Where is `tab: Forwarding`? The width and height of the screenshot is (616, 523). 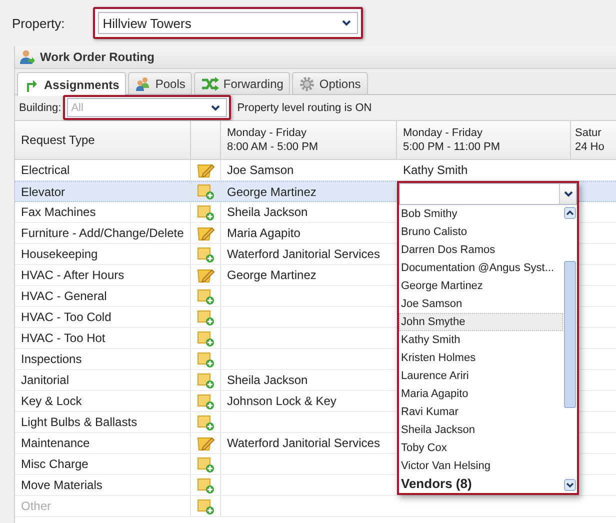
tab: Forwarding is located at coordinates (242, 83).